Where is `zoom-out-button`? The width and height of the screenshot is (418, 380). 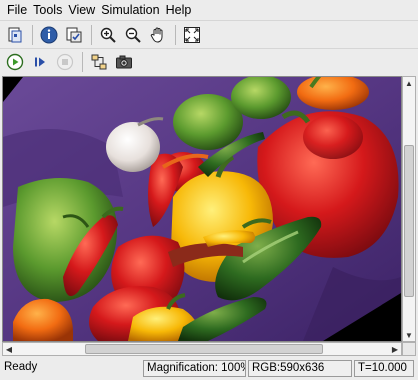
zoom-out-button is located at coordinates (133, 35).